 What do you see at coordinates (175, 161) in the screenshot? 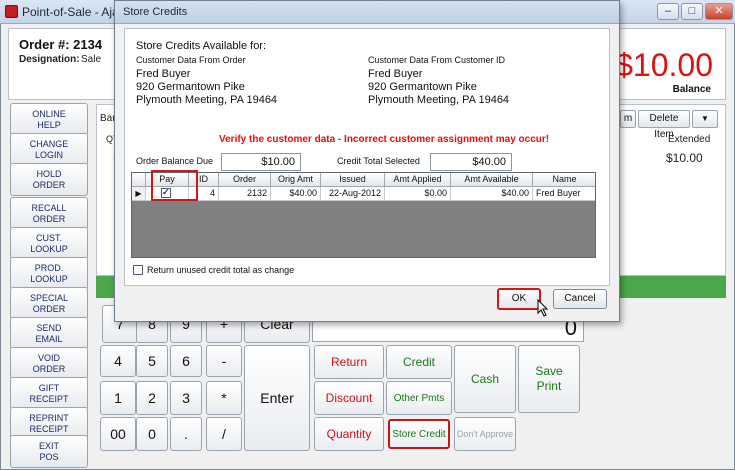
I see `order-balance-label: Order Balance Due` at bounding box center [175, 161].